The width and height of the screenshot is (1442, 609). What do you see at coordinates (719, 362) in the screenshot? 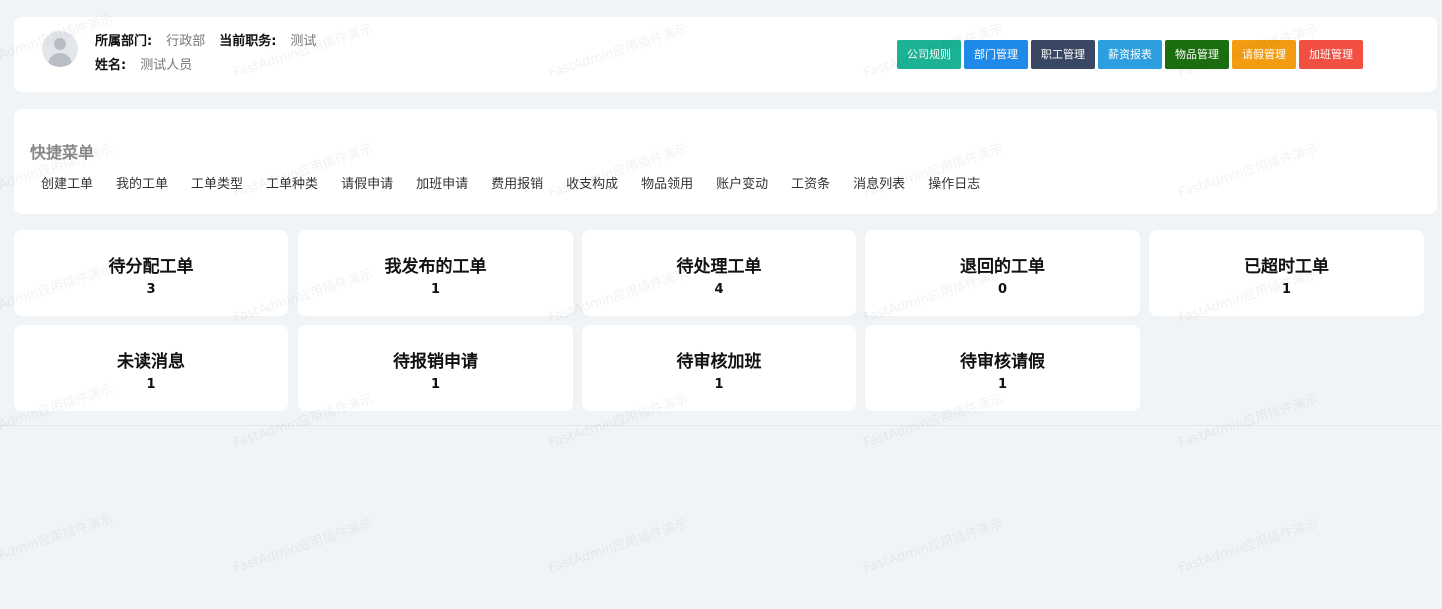
I see `stat-title: 待审核加班` at bounding box center [719, 362].